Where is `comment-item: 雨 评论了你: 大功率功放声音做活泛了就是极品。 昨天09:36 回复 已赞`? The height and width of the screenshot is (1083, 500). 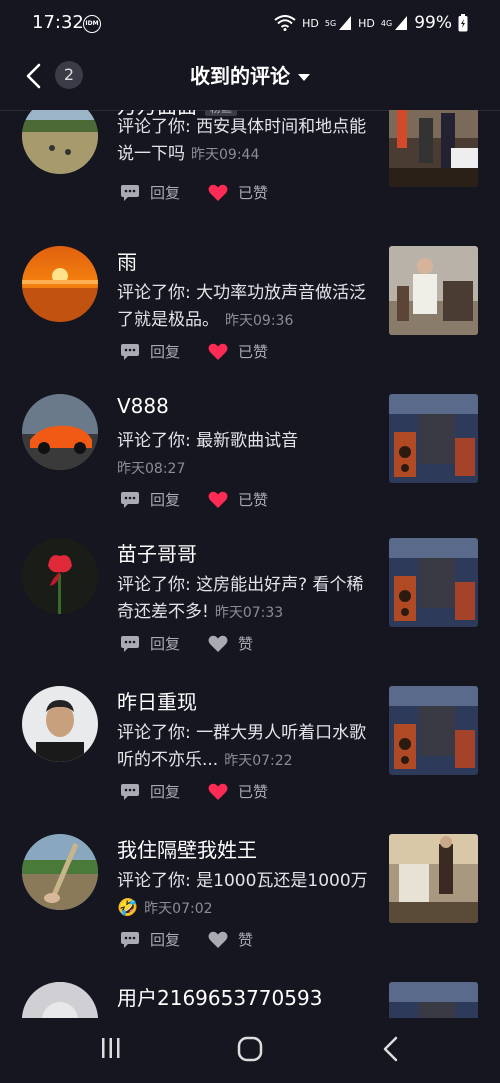
comment-item: 雨 评论了你: 大功率功放声音做活泛了就是极品。 昨天09:36 回复 已赞 is located at coordinates (250, 320).